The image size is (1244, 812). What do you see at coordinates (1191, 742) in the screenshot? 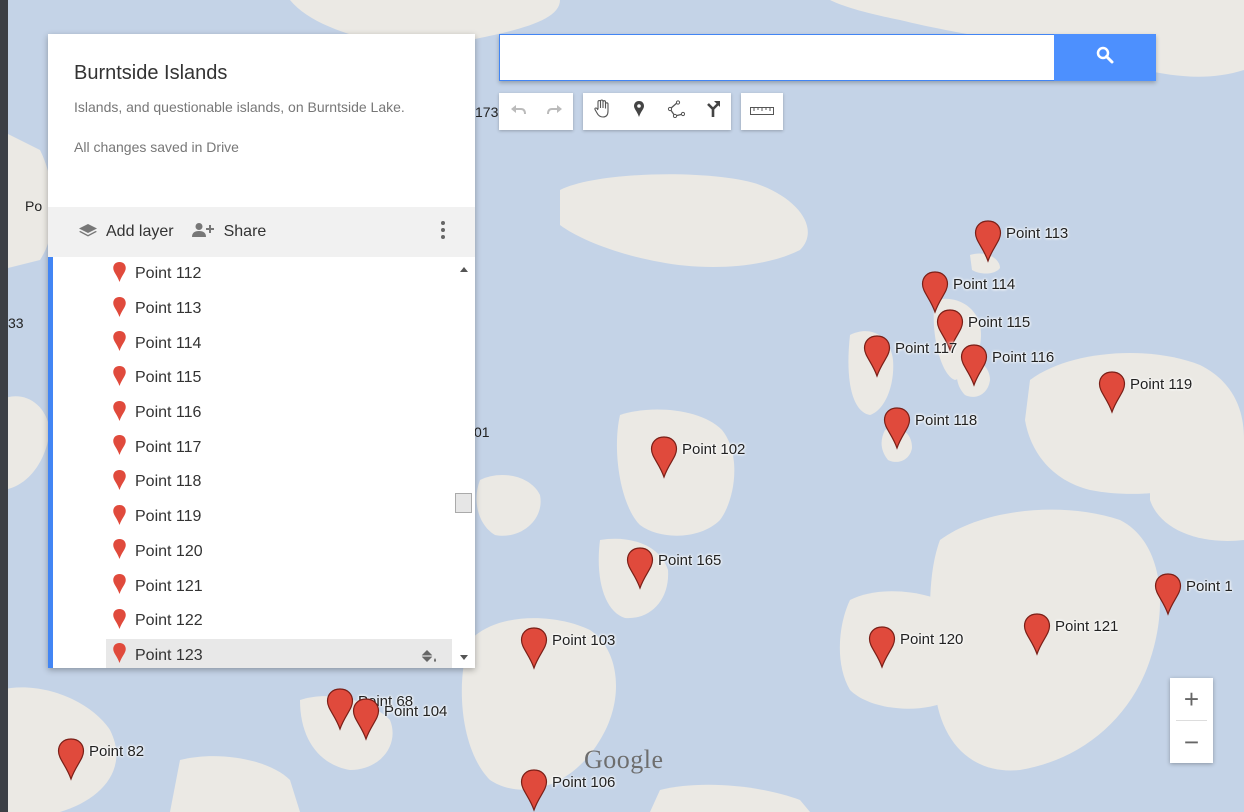
I see `zoom-out-button: −` at bounding box center [1191, 742].